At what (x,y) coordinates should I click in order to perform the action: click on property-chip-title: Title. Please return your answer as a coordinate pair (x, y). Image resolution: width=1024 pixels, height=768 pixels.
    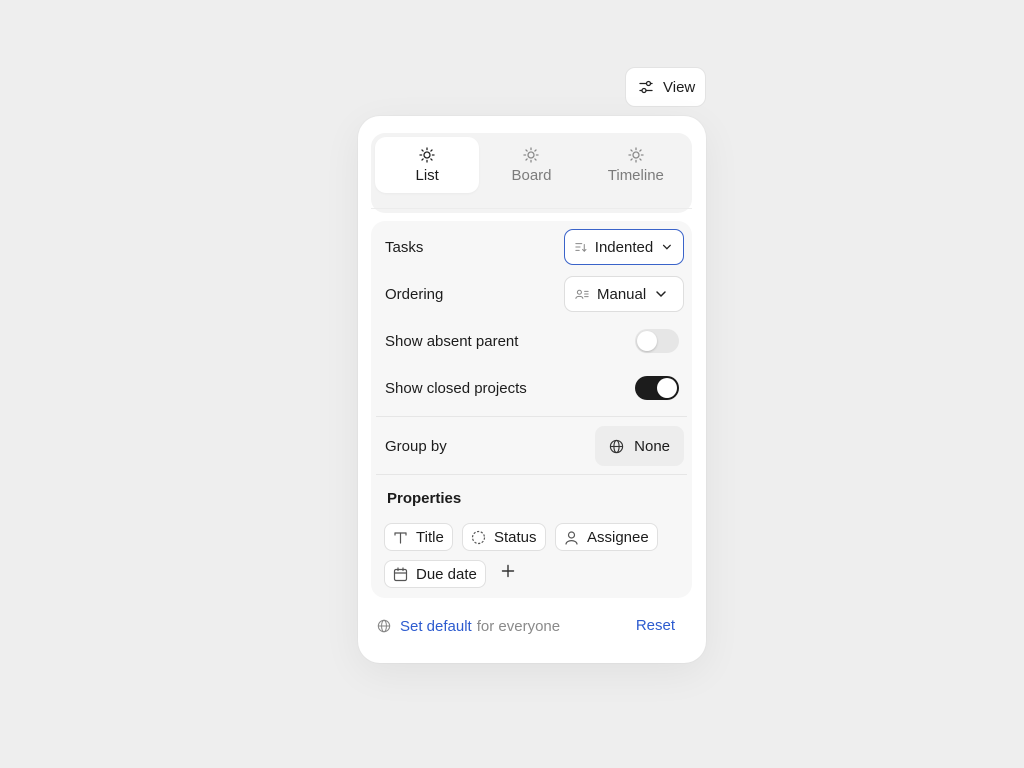
    Looking at the image, I should click on (418, 537).